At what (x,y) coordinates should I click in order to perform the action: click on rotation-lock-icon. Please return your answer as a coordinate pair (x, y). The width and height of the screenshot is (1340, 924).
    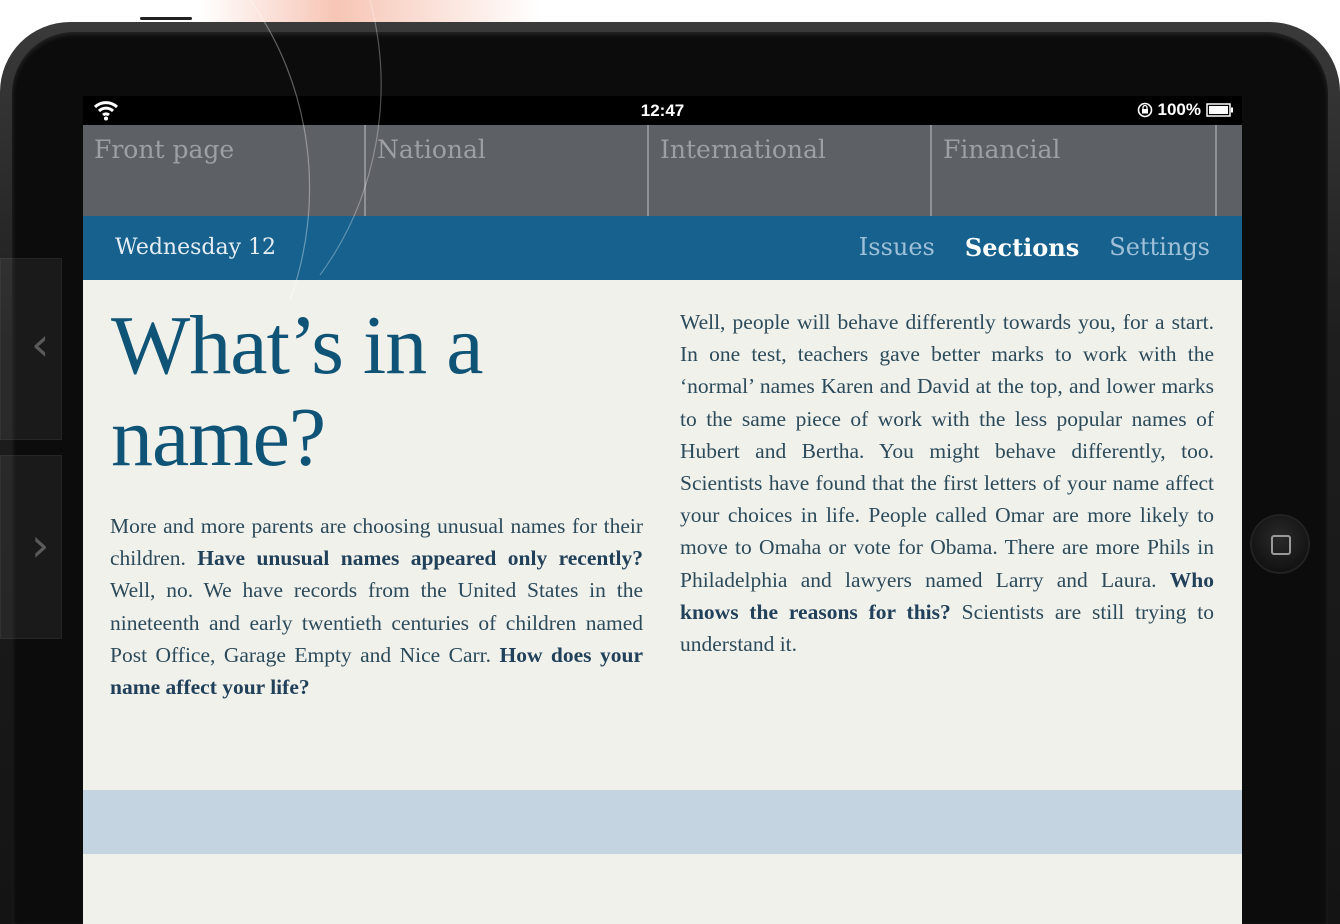
    Looking at the image, I should click on (1144, 110).